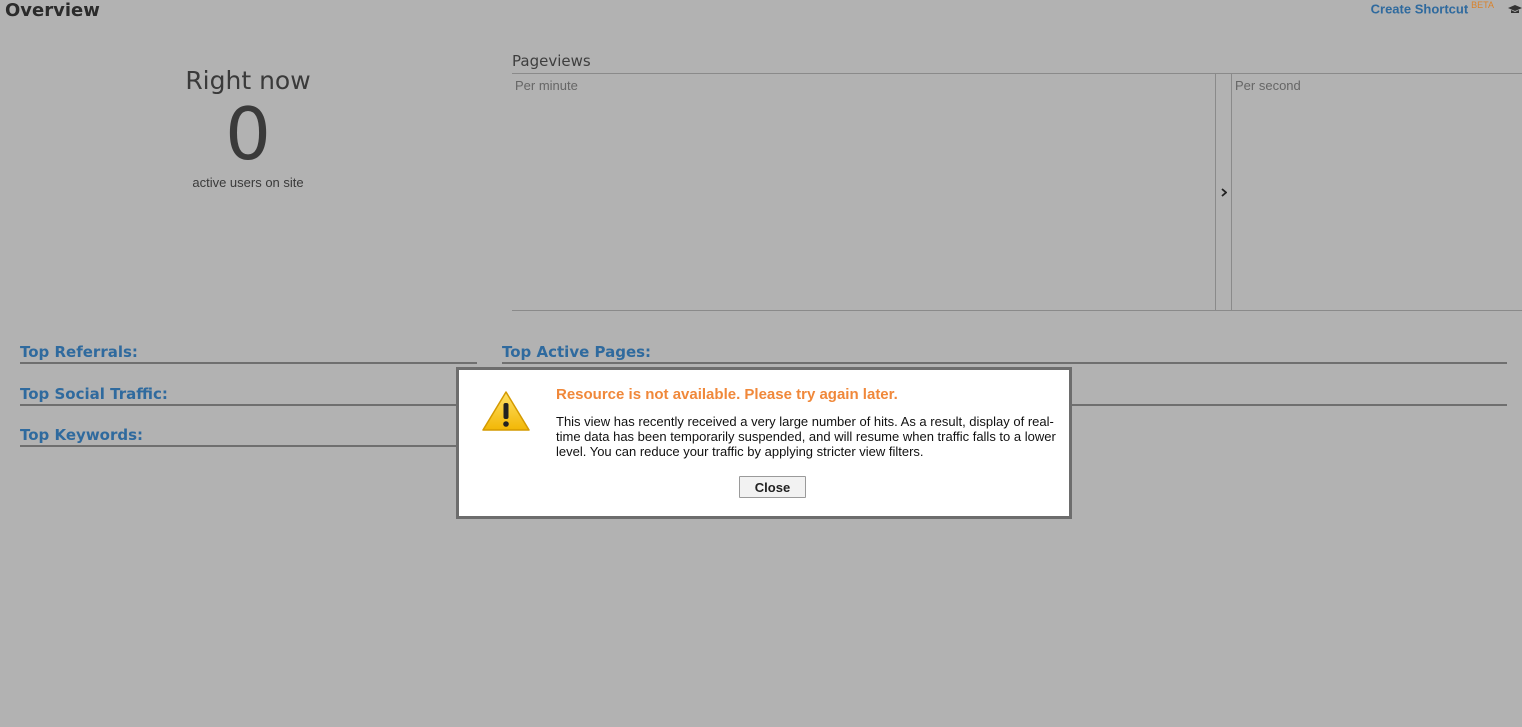  I want to click on create-shortcut-label: Create Shortcut, so click(1419, 9).